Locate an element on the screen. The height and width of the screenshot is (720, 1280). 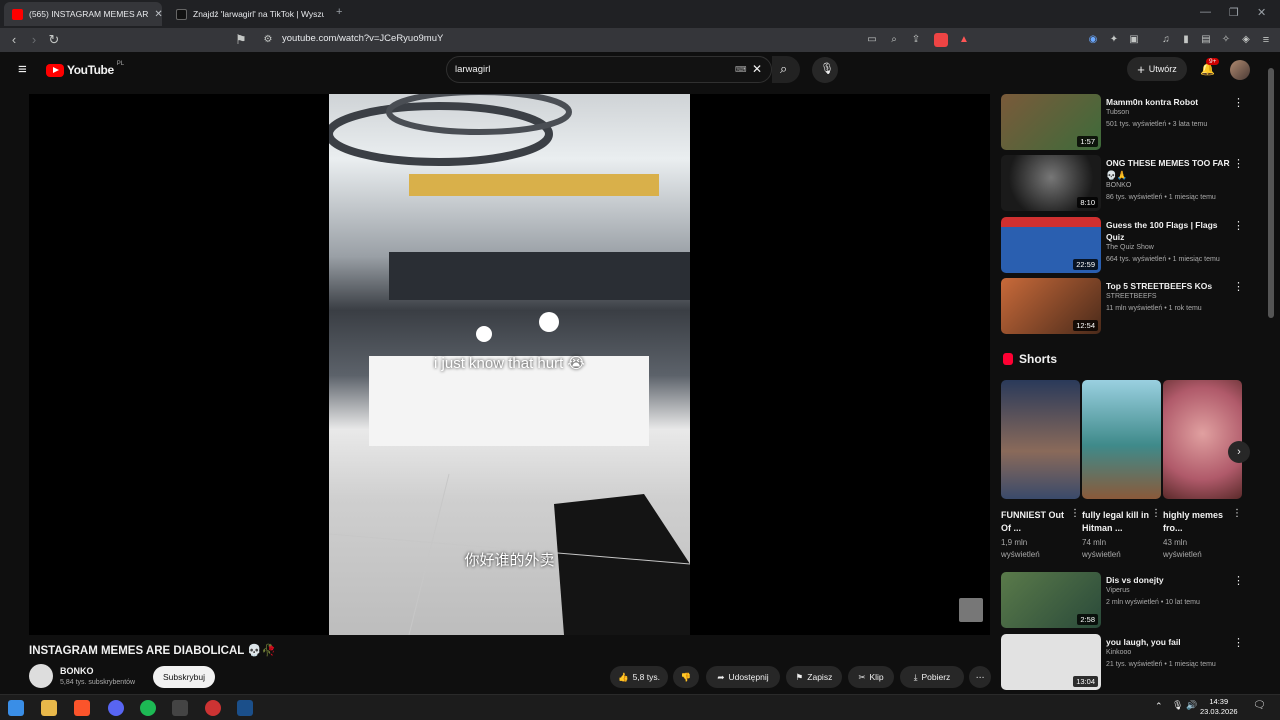
menu-icon: ≡ is located at coordinates (1266, 40).